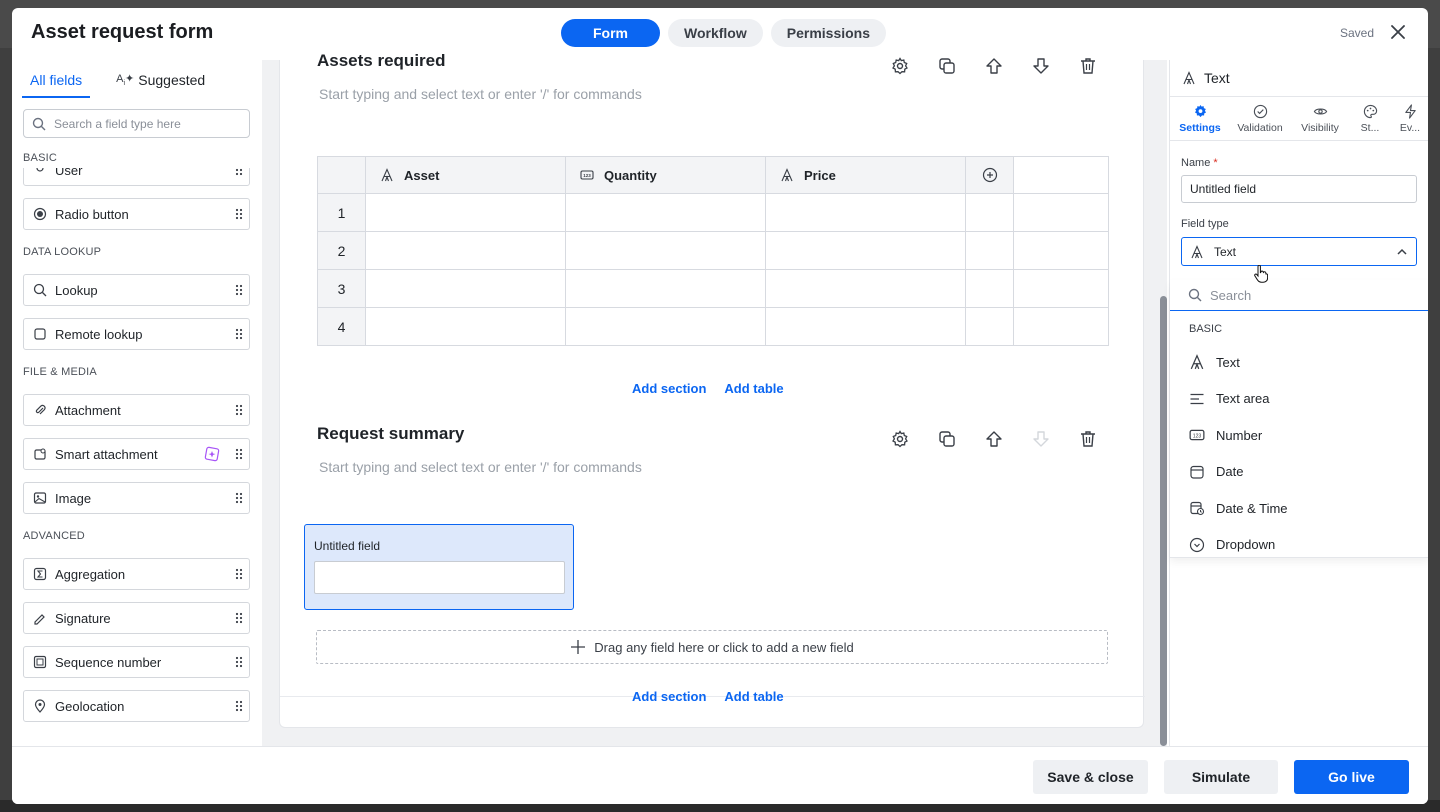 Image resolution: width=1440 pixels, height=812 pixels. I want to click on field-item-image: Image, so click(136, 498).